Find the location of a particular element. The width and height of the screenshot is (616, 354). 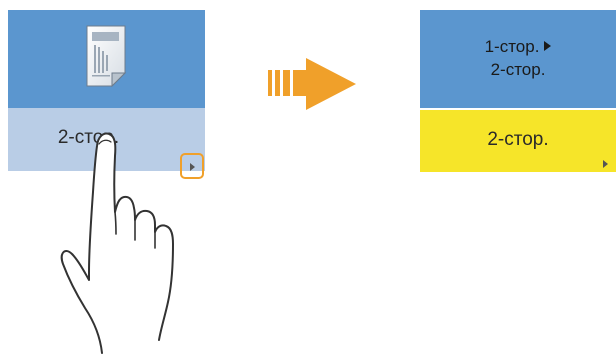

duplex-options-panel: 1-стор. 2-стор. 2-стор. is located at coordinates (518, 91).